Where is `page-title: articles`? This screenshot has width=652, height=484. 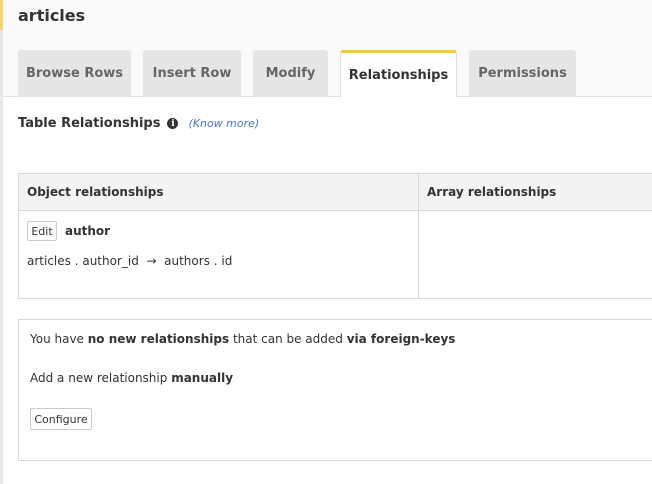
page-title: articles is located at coordinates (52, 15).